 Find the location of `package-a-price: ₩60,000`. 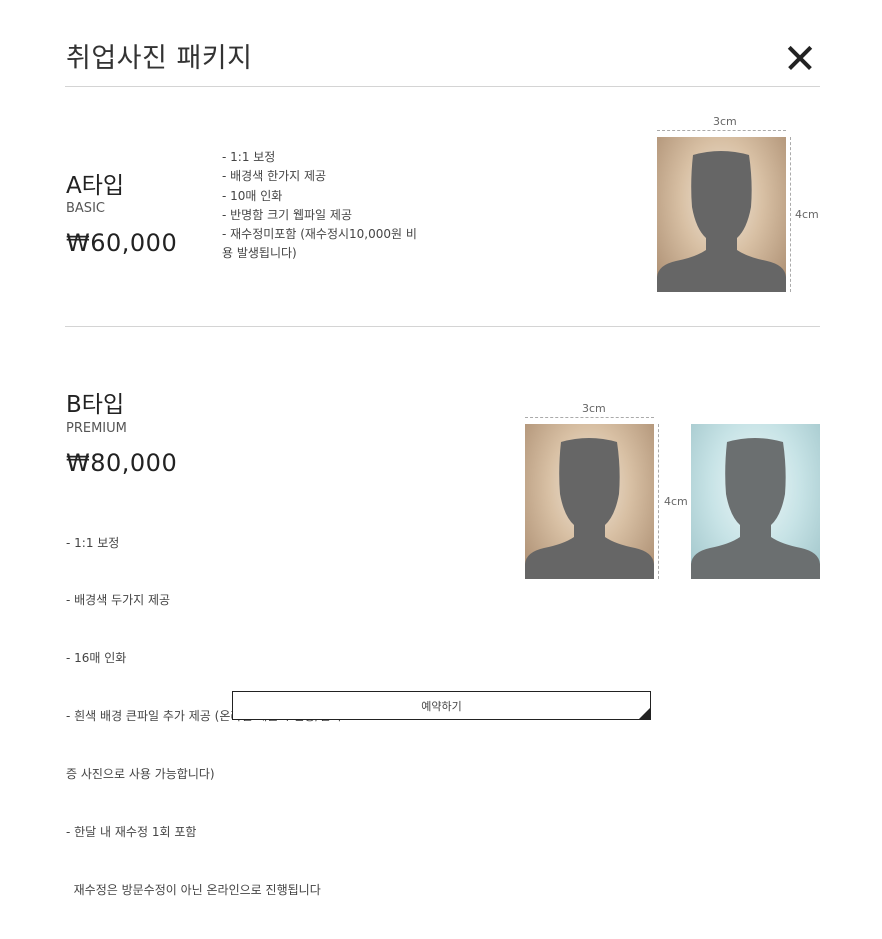

package-a-price: ₩60,000 is located at coordinates (122, 243).